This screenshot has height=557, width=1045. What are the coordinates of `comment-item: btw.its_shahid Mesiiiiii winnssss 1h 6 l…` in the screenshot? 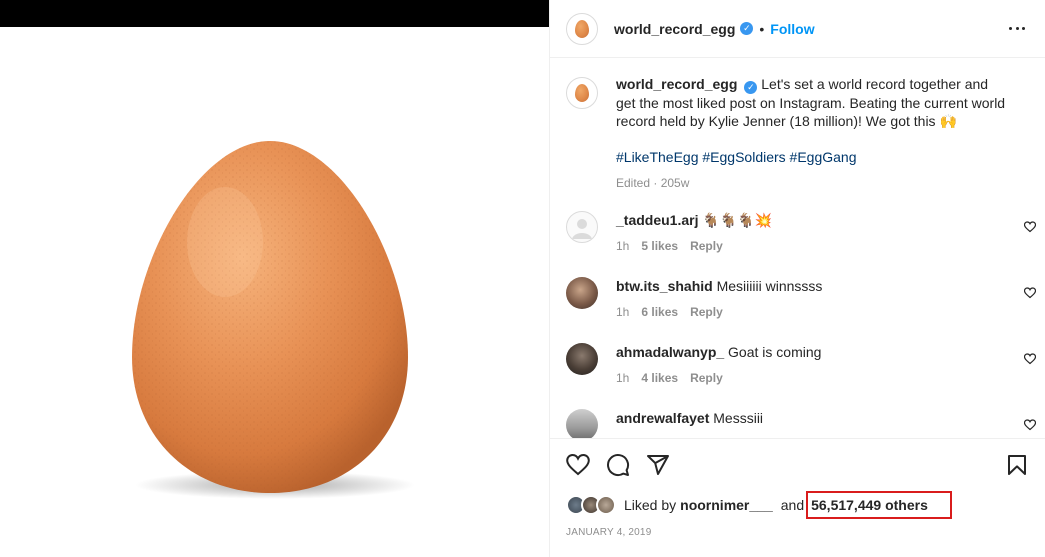 It's located at (801, 299).